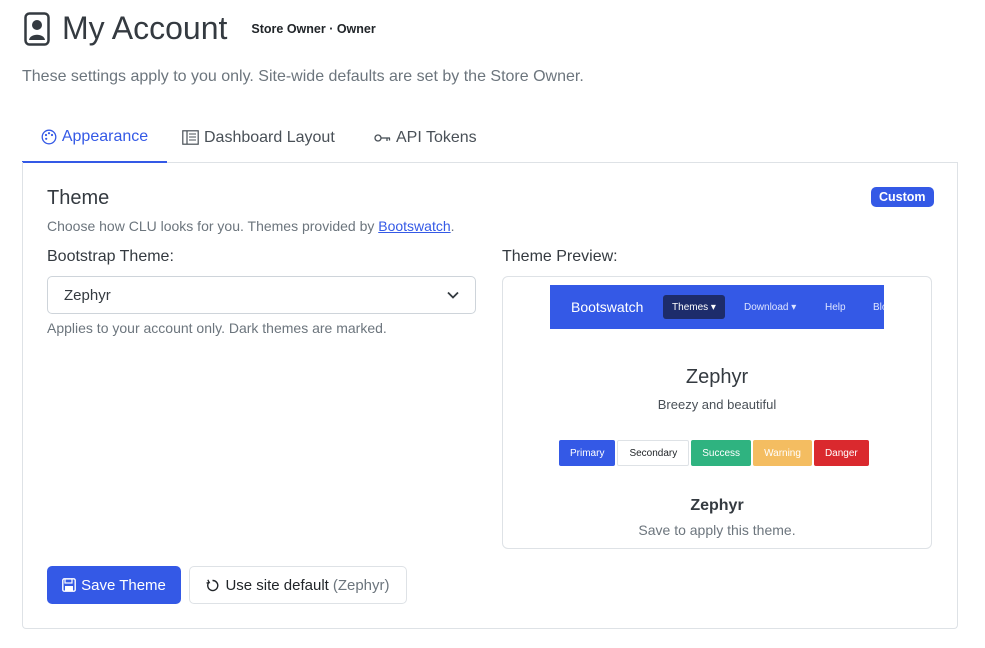 Image resolution: width=985 pixels, height=648 pixels. Describe the element at coordinates (717, 377) in the screenshot. I see `preview-title: Zephyr` at that location.